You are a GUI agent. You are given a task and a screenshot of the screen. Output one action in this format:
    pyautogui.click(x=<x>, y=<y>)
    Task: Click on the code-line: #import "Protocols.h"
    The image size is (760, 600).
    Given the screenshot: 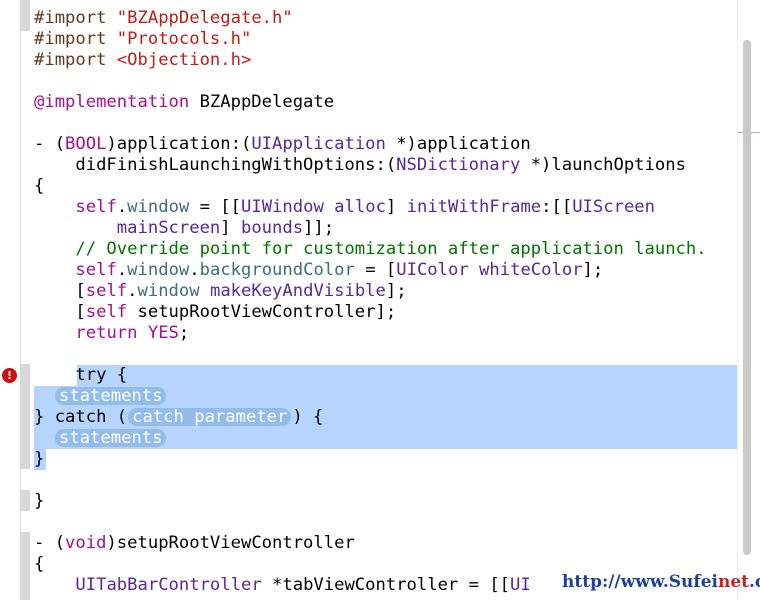 What is the action you would take?
    pyautogui.click(x=143, y=39)
    